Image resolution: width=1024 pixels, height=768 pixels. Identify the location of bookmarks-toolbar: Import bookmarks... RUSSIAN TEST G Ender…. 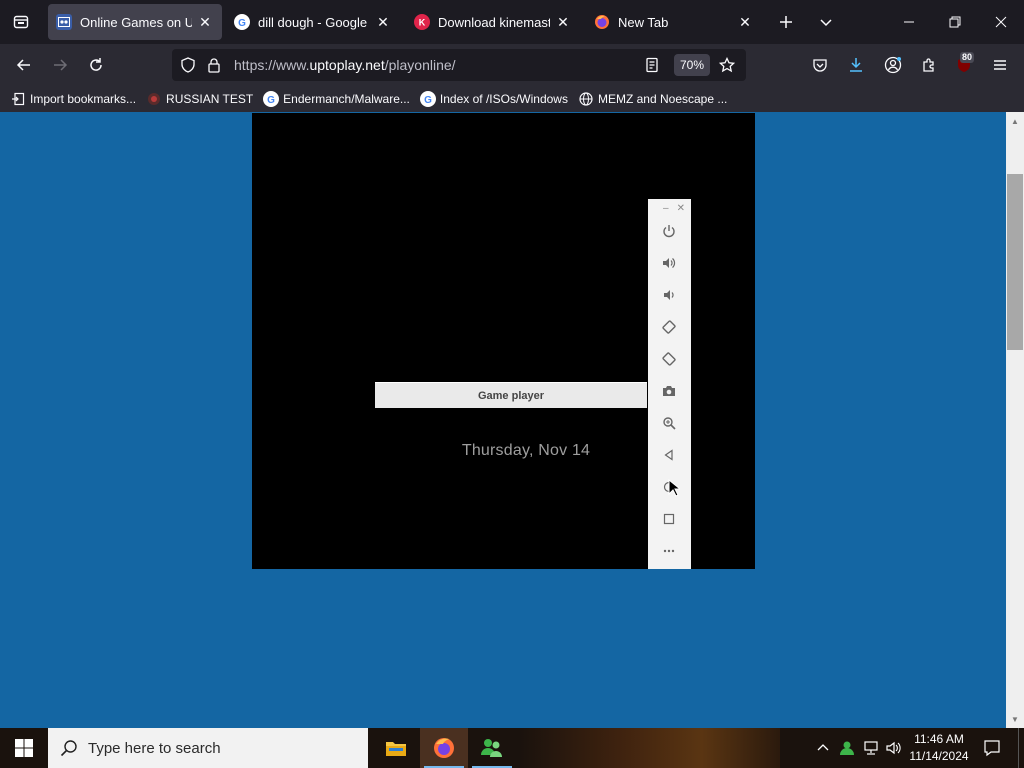
(512, 99).